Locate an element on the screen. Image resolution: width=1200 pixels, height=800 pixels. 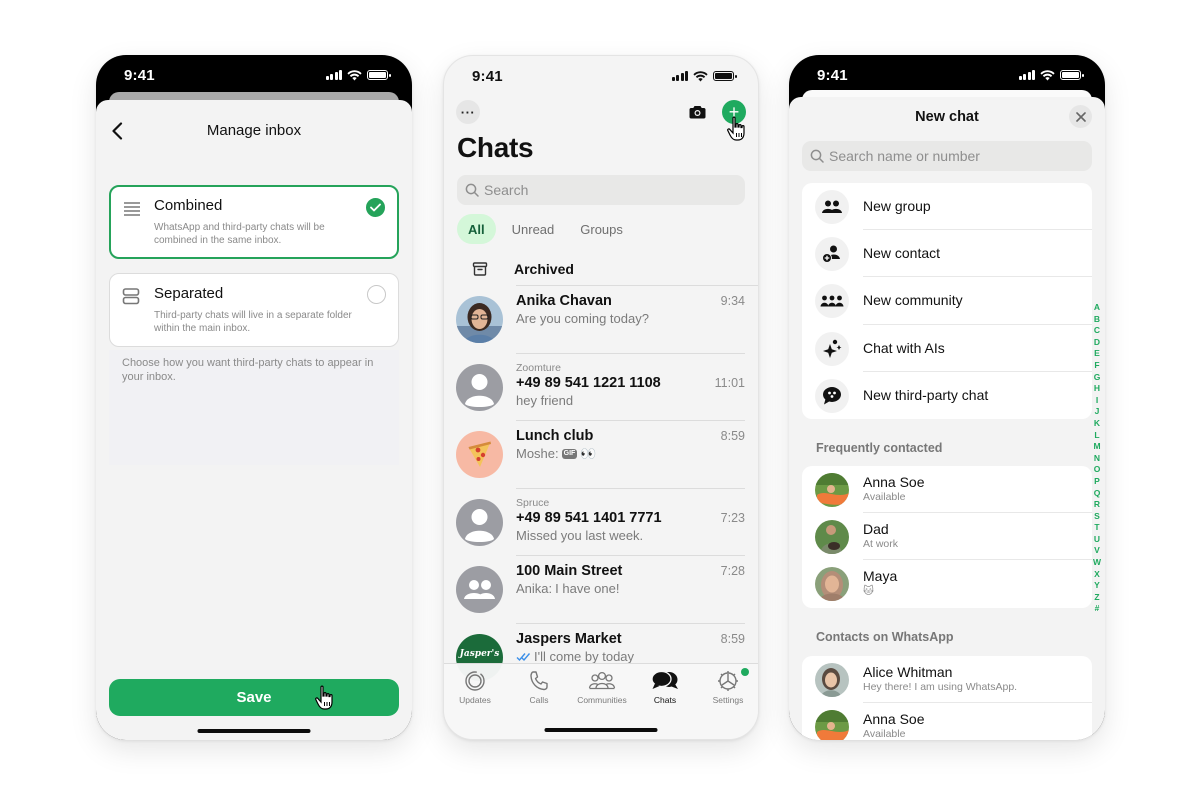
alphabet-index-letter: A is located at coordinates (1097, 308).